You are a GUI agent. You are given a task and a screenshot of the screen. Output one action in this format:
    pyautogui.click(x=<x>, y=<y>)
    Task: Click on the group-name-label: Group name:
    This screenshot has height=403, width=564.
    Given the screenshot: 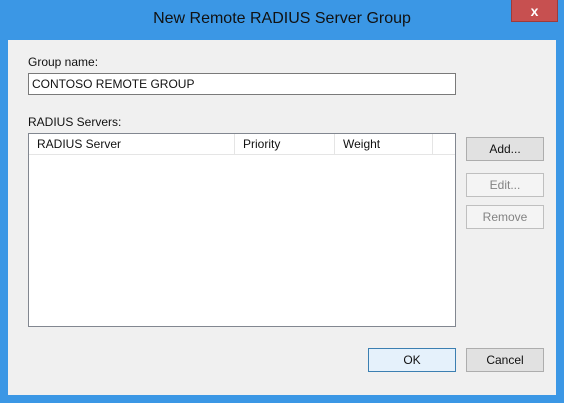 What is the action you would take?
    pyautogui.click(x=63, y=62)
    